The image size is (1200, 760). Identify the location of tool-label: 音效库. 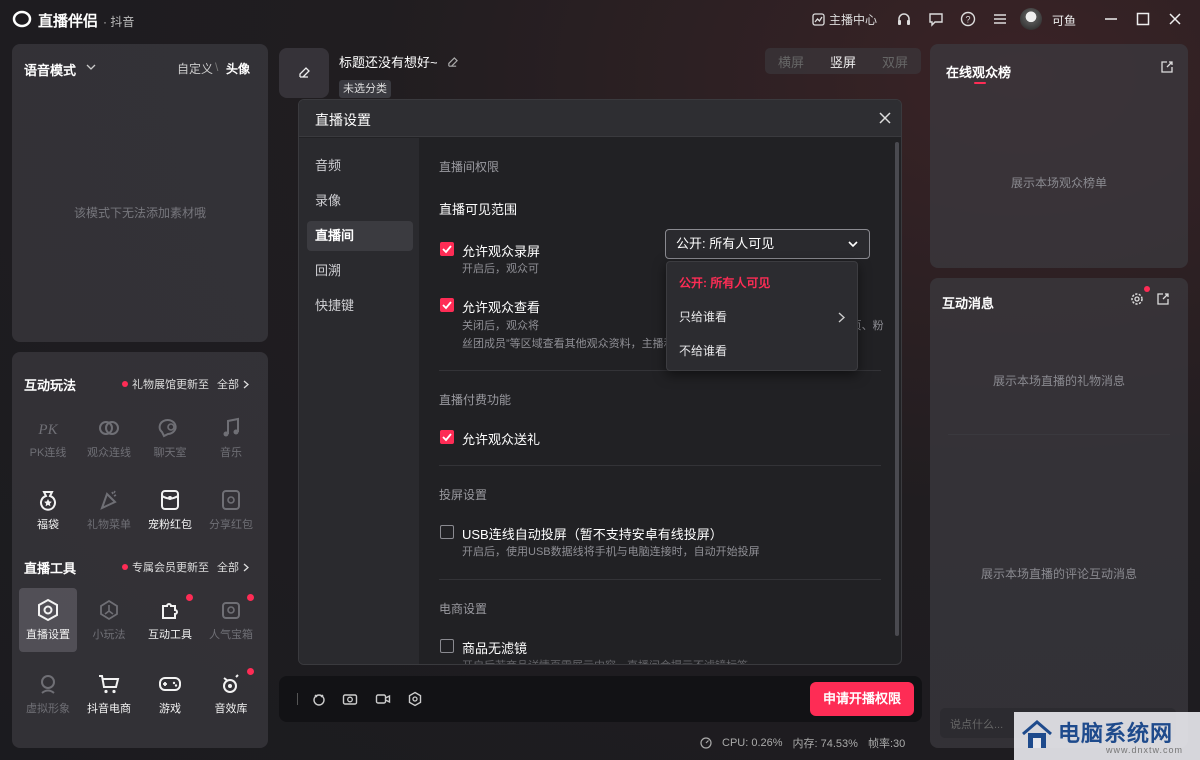
(231, 709).